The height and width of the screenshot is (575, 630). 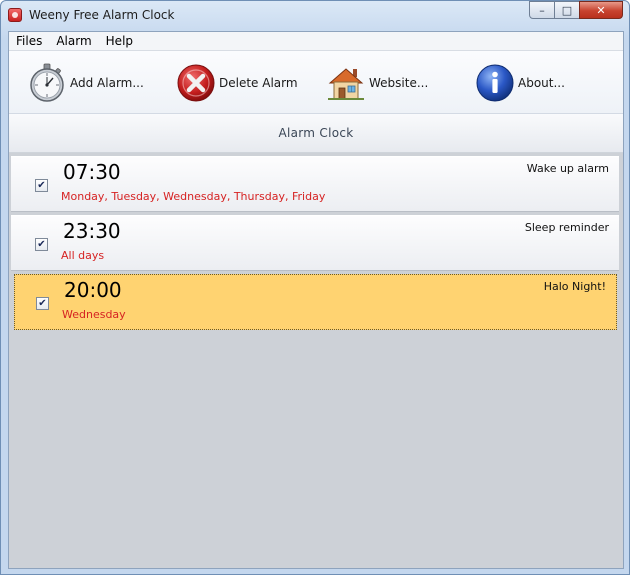 I want to click on minimize-button: –, so click(x=542, y=10).